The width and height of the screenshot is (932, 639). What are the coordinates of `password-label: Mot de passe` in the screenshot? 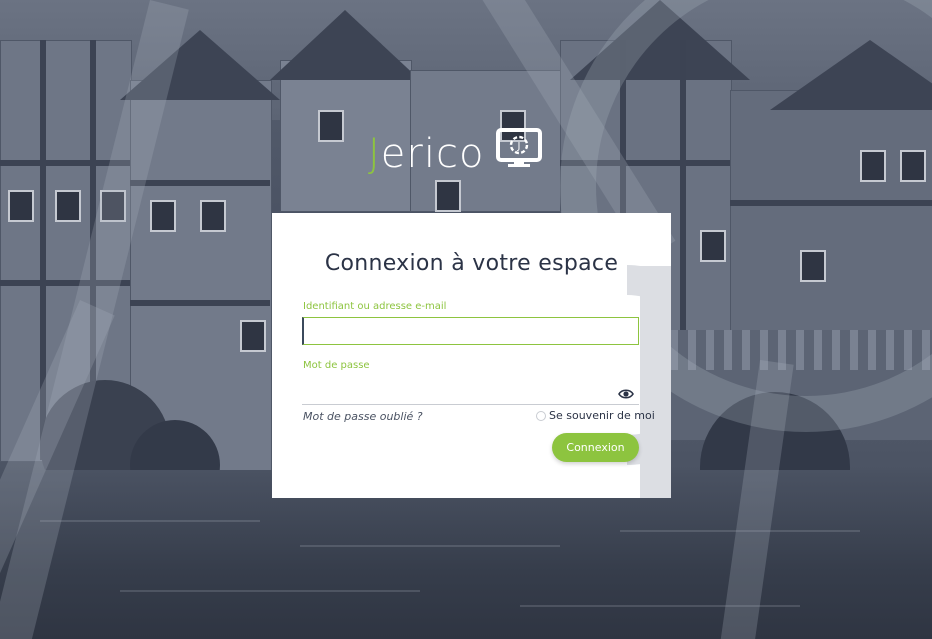 It's located at (336, 365).